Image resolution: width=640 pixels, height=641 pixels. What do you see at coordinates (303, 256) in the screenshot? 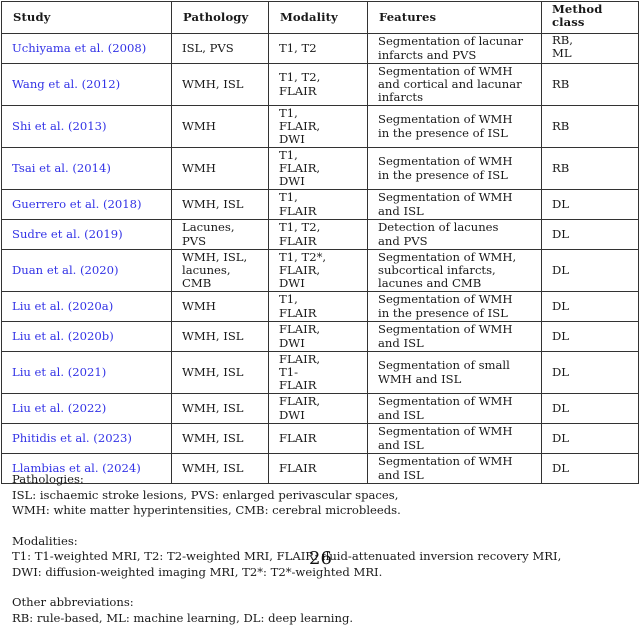
I see `cell-modality-line: T1, T2*,` at bounding box center [303, 256].